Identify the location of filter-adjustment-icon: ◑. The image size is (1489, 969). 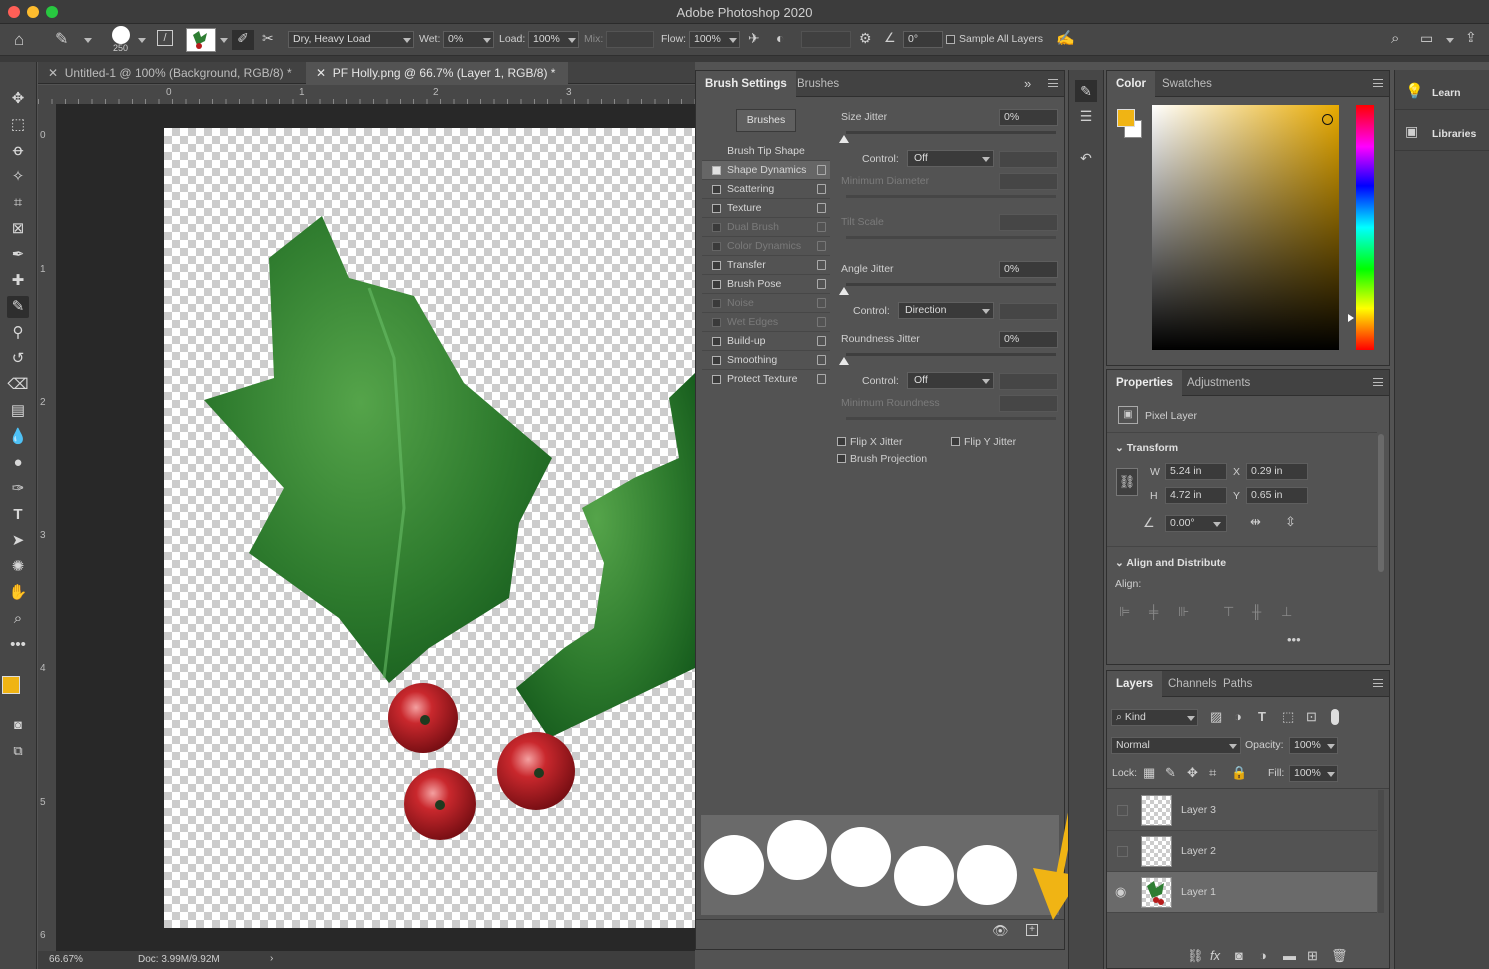
(1238, 716).